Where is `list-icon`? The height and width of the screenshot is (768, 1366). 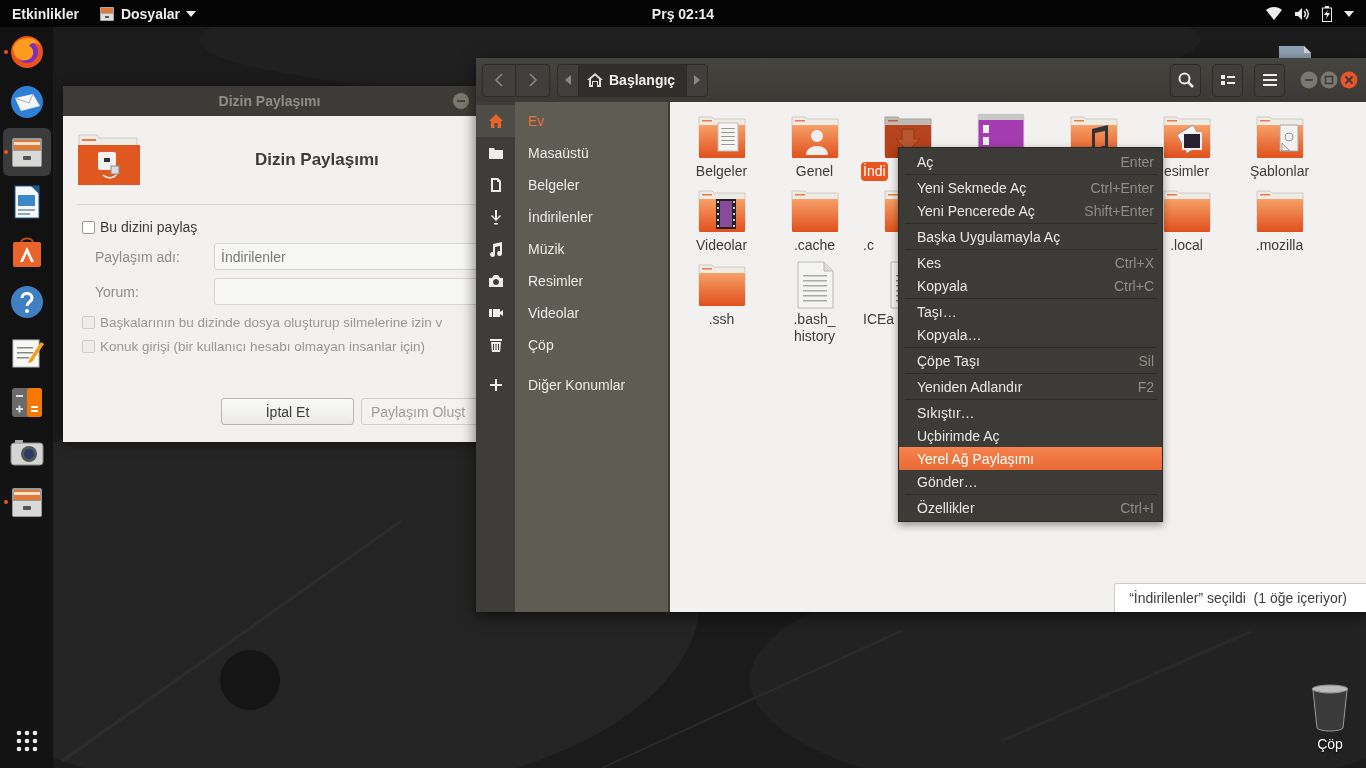 list-icon is located at coordinates (1227, 80).